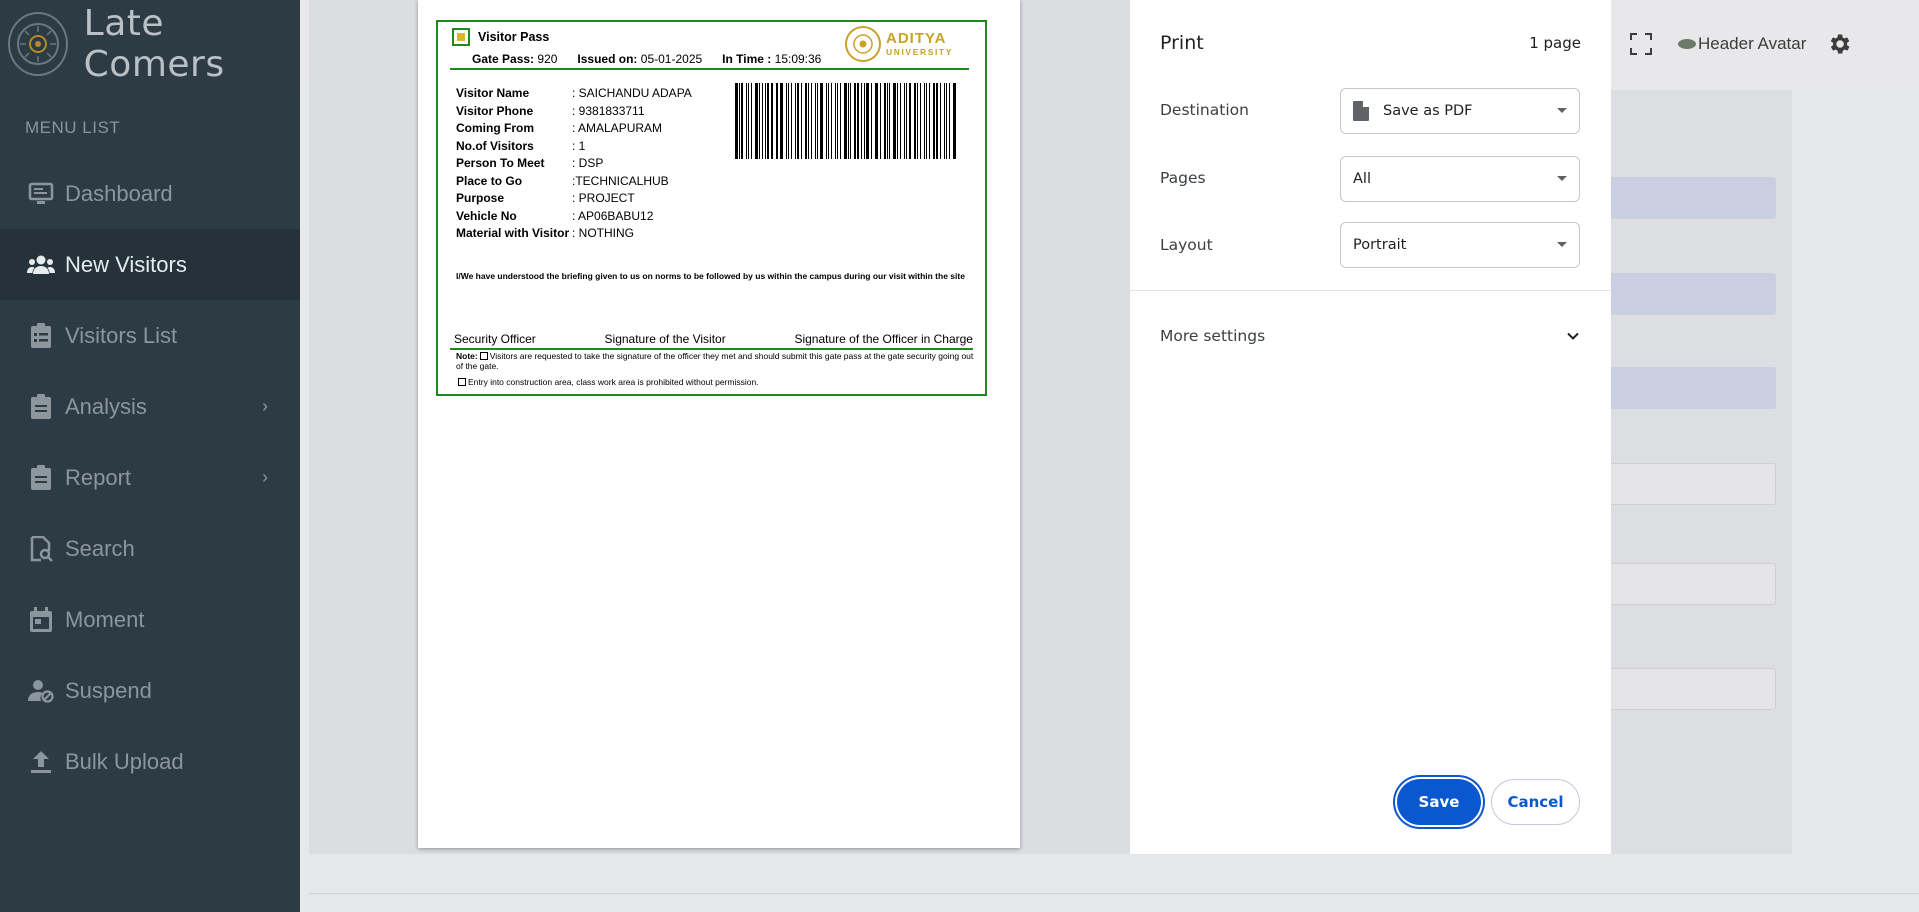 This screenshot has width=1919, height=912. I want to click on users-icon, so click(41, 265).